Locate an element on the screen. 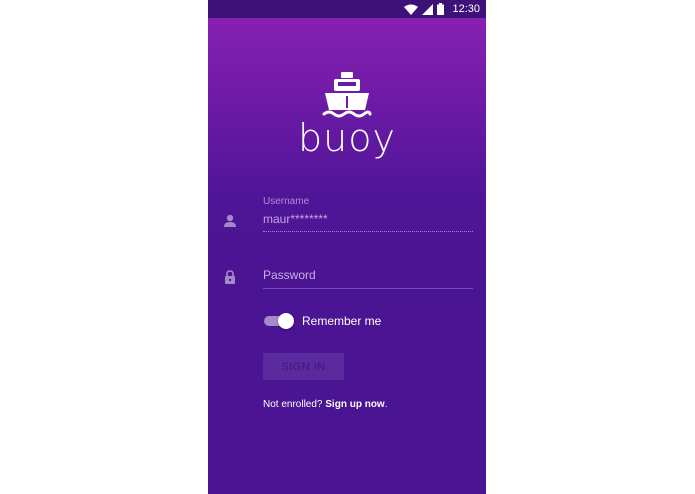  battery-icon is located at coordinates (441, 9).